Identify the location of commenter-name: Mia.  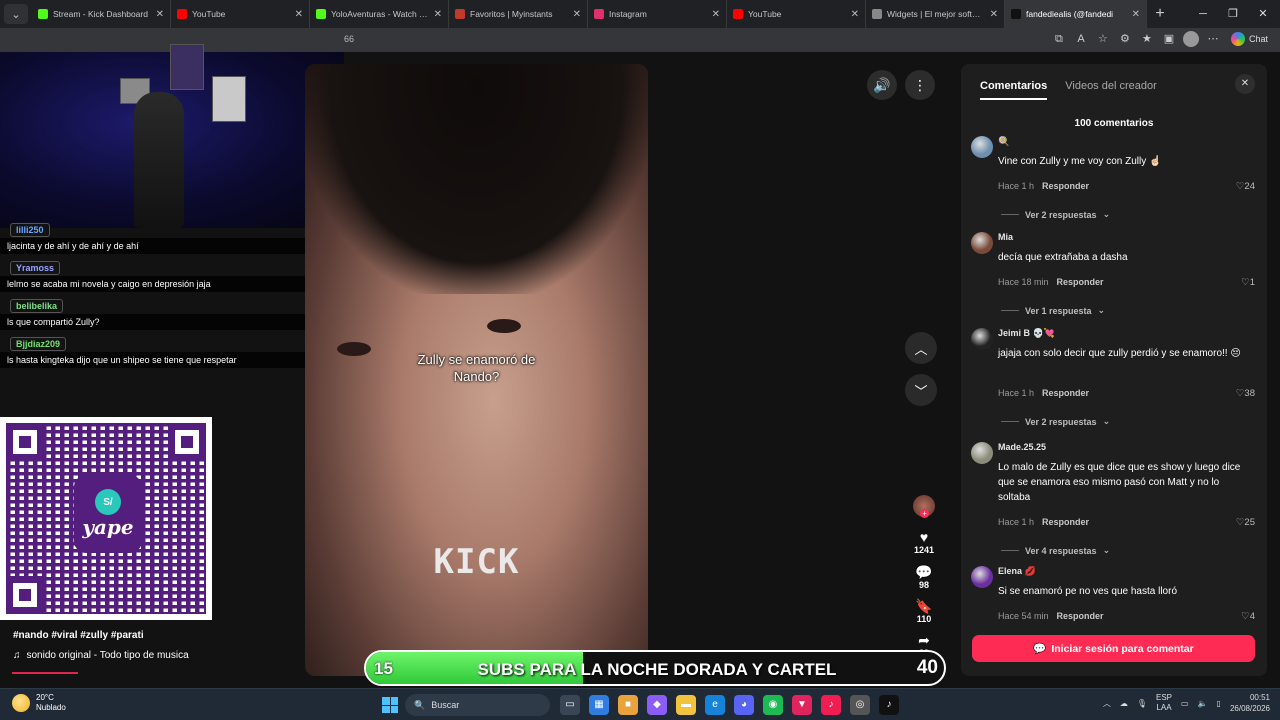
(1005, 237).